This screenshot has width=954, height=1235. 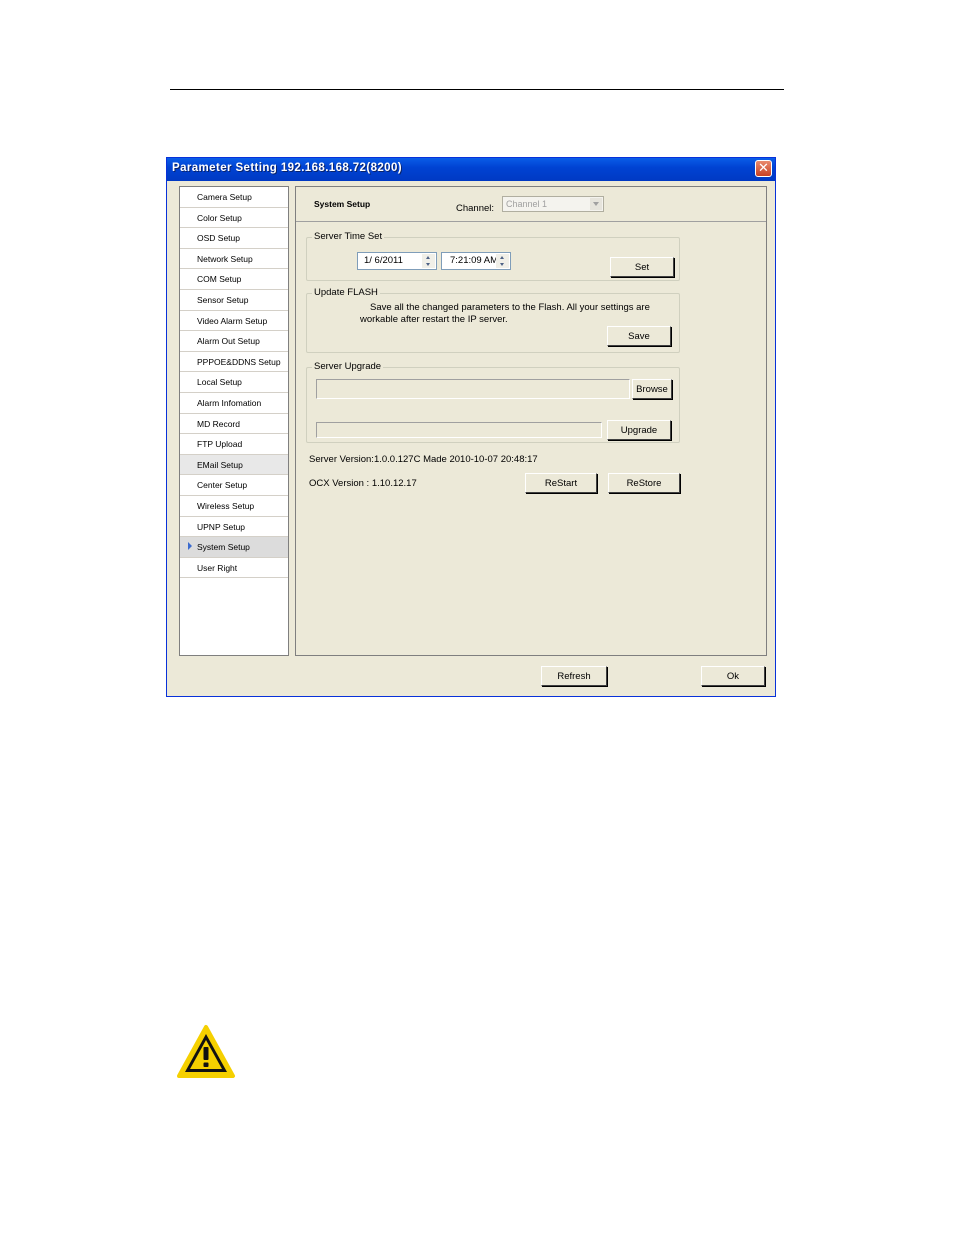 I want to click on sidebar-item-label: Local Setup, so click(x=219, y=382).